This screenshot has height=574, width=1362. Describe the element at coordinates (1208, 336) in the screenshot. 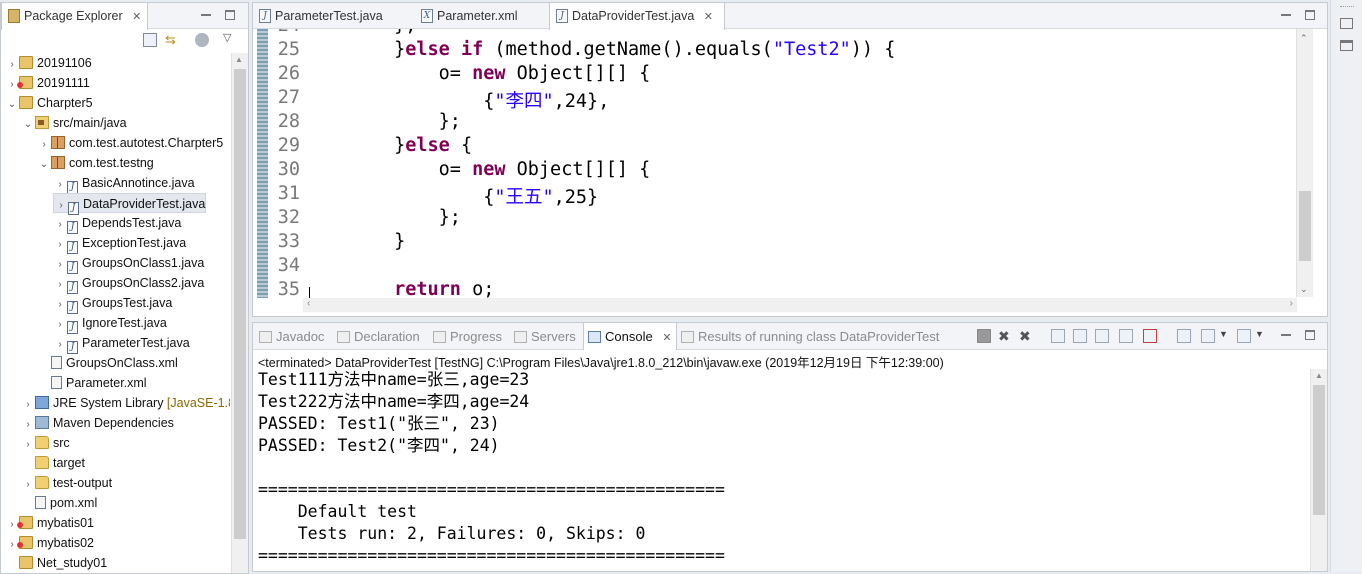

I see `display-console-icon` at that location.